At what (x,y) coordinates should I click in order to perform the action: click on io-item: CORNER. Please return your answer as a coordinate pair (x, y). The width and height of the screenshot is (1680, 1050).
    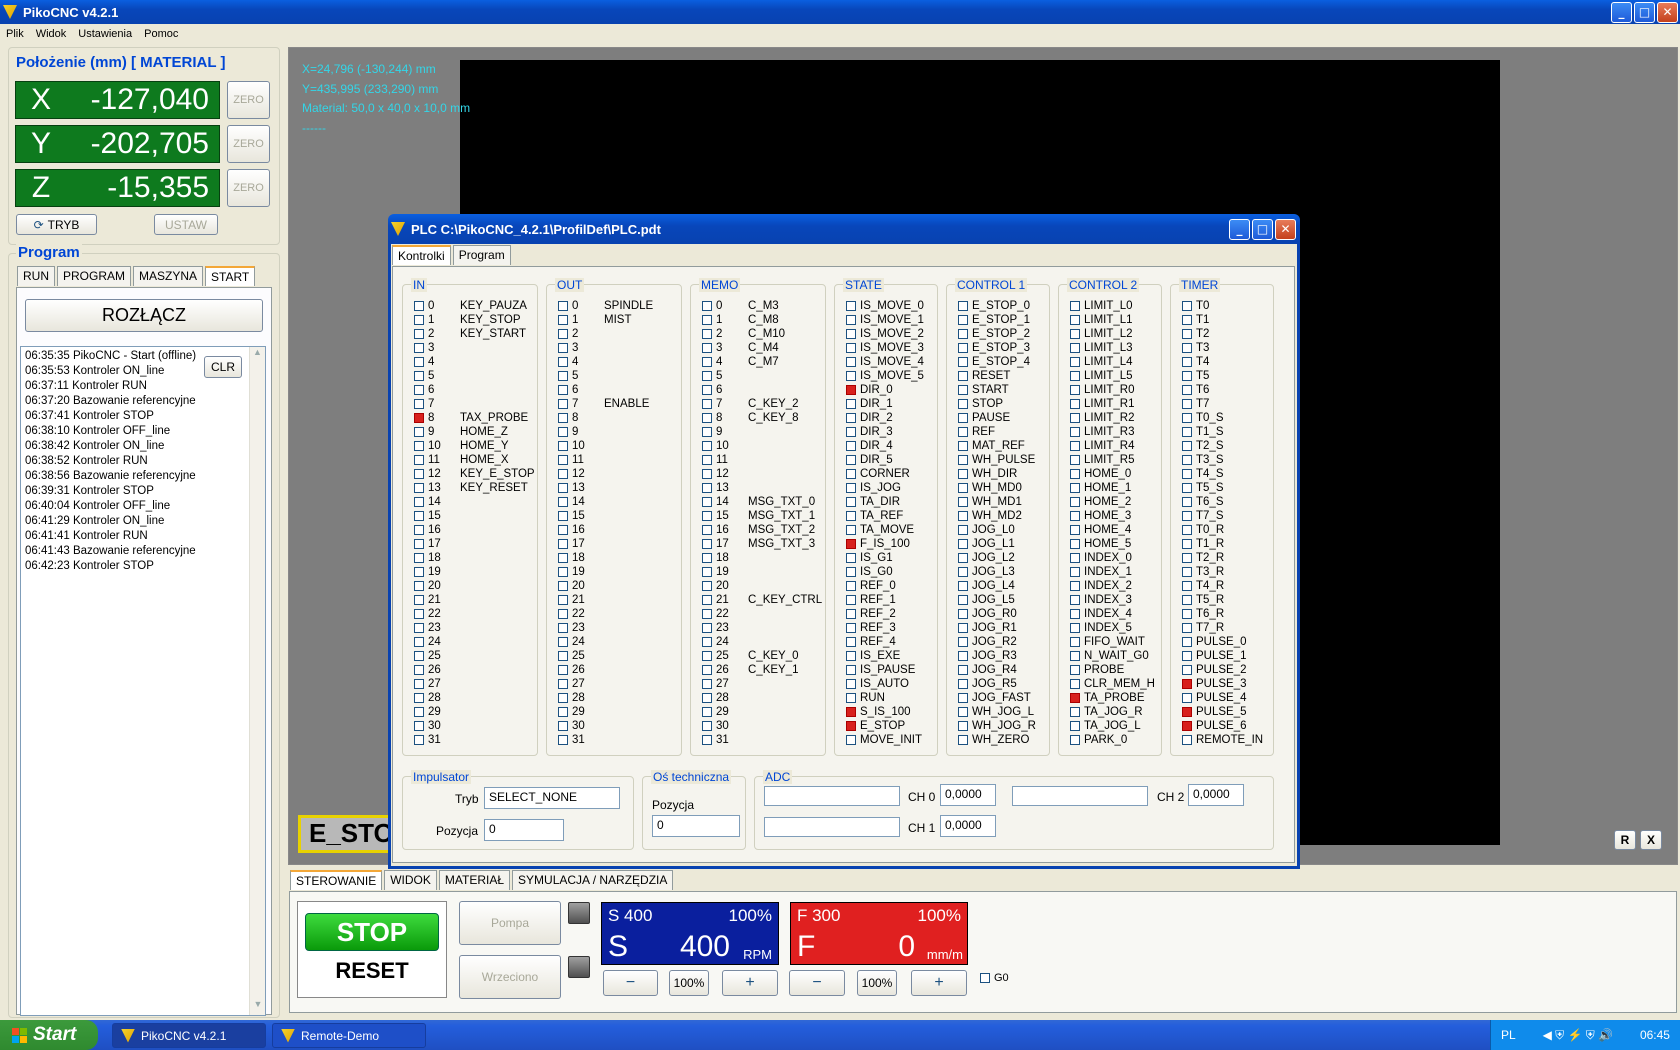
    Looking at the image, I should click on (878, 474).